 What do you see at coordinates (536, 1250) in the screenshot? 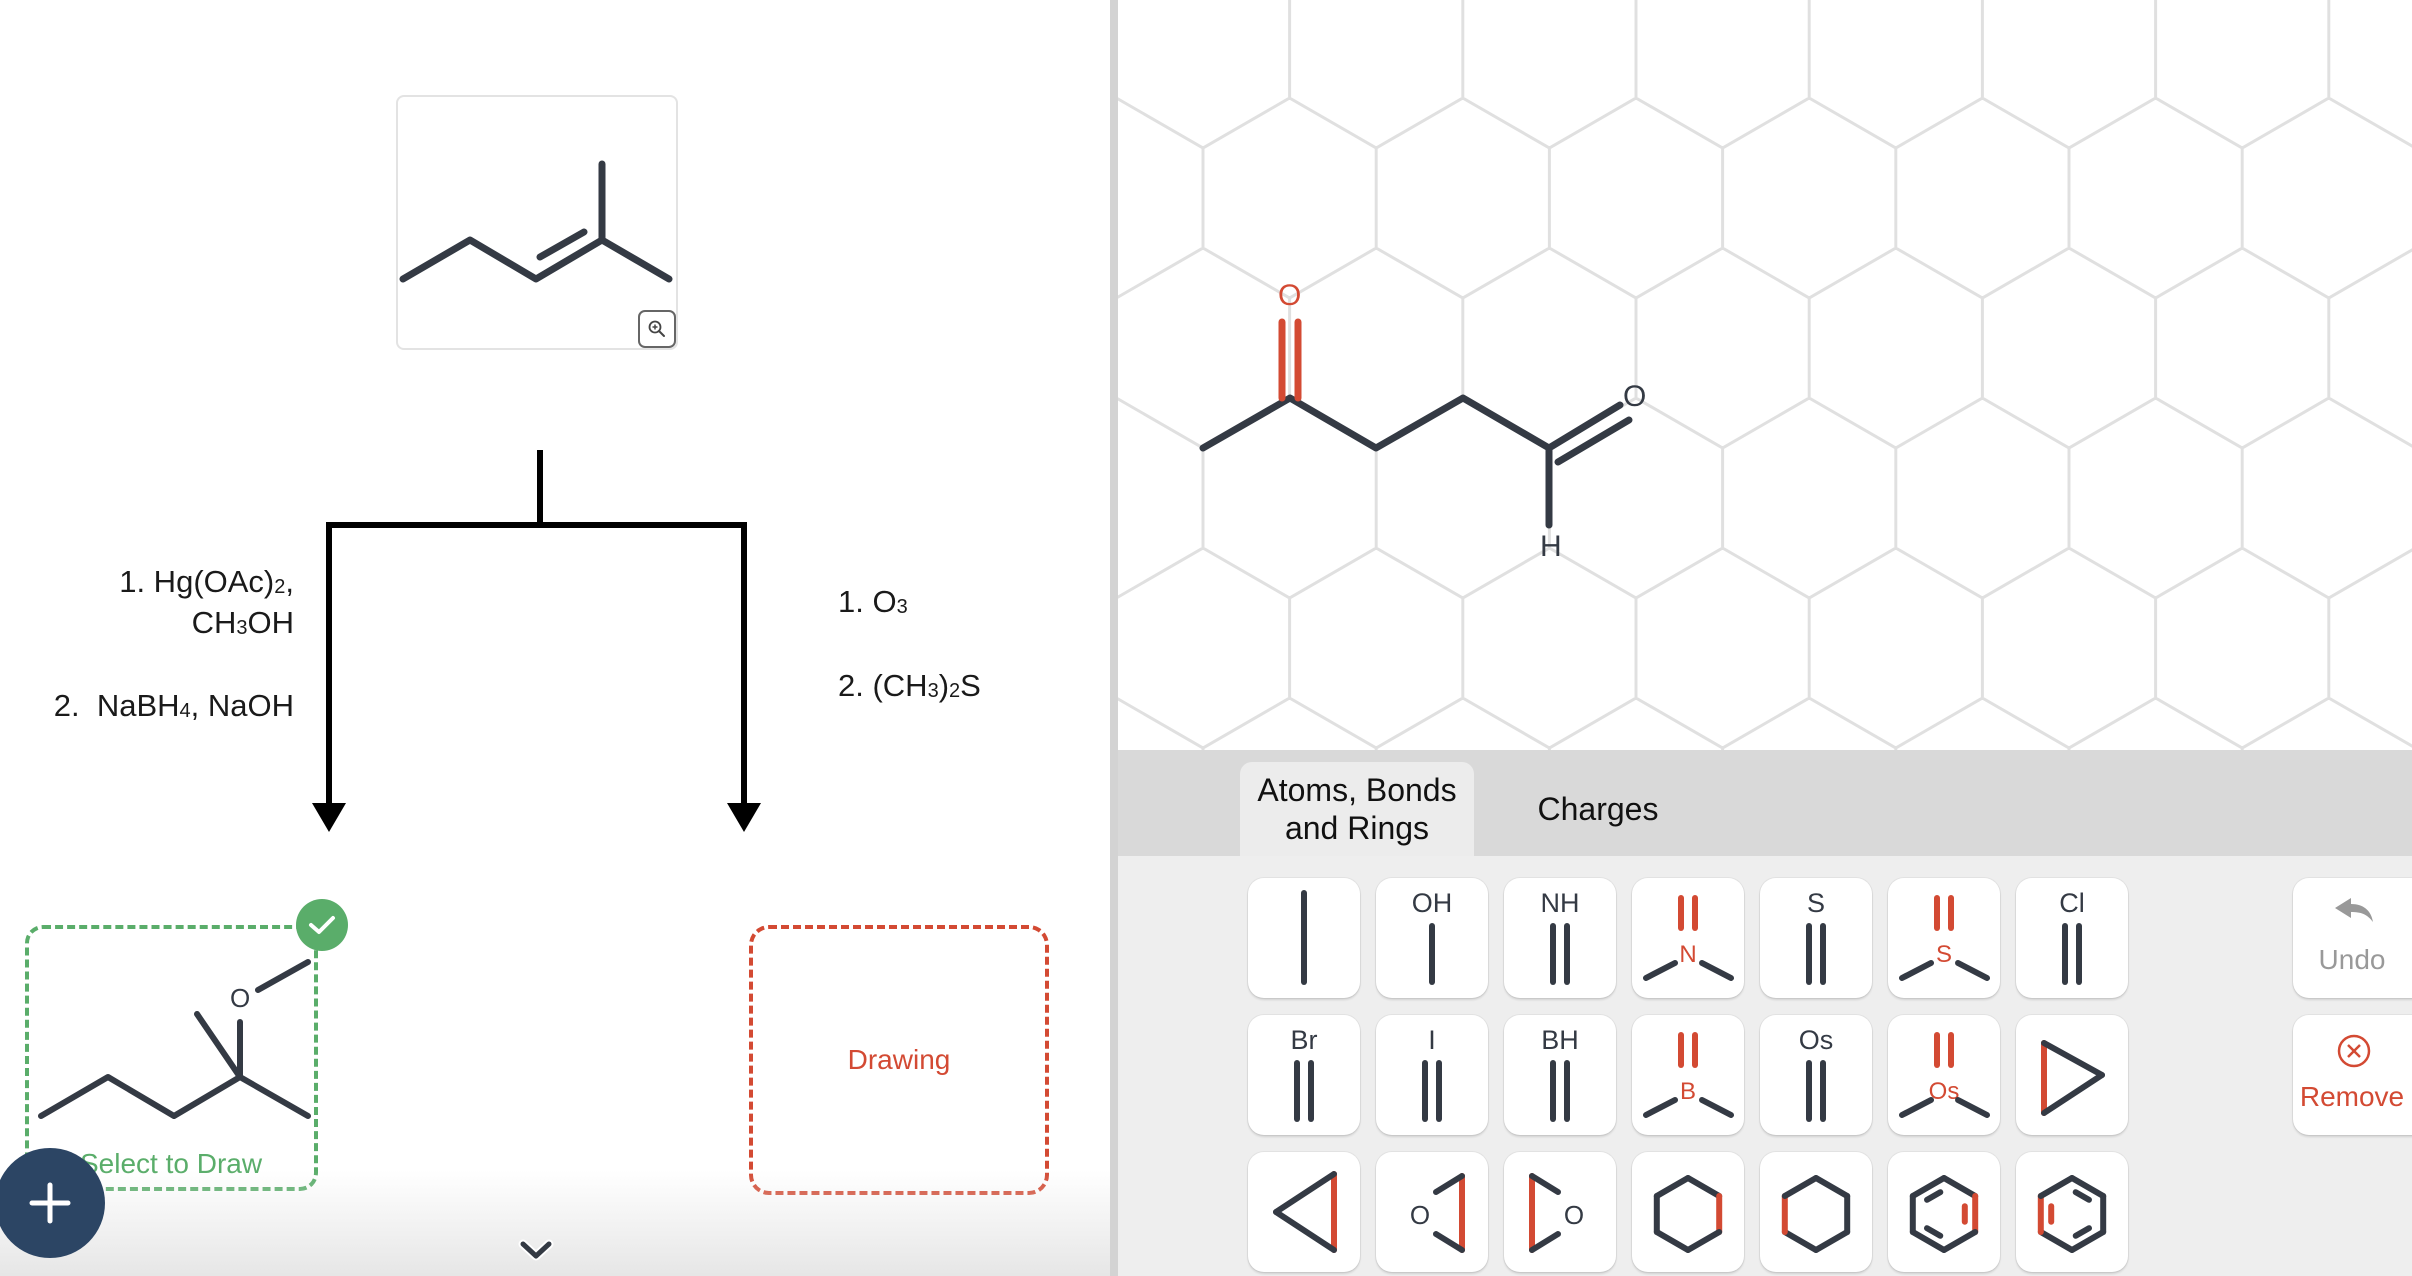
I see `chevron-down-icon` at bounding box center [536, 1250].